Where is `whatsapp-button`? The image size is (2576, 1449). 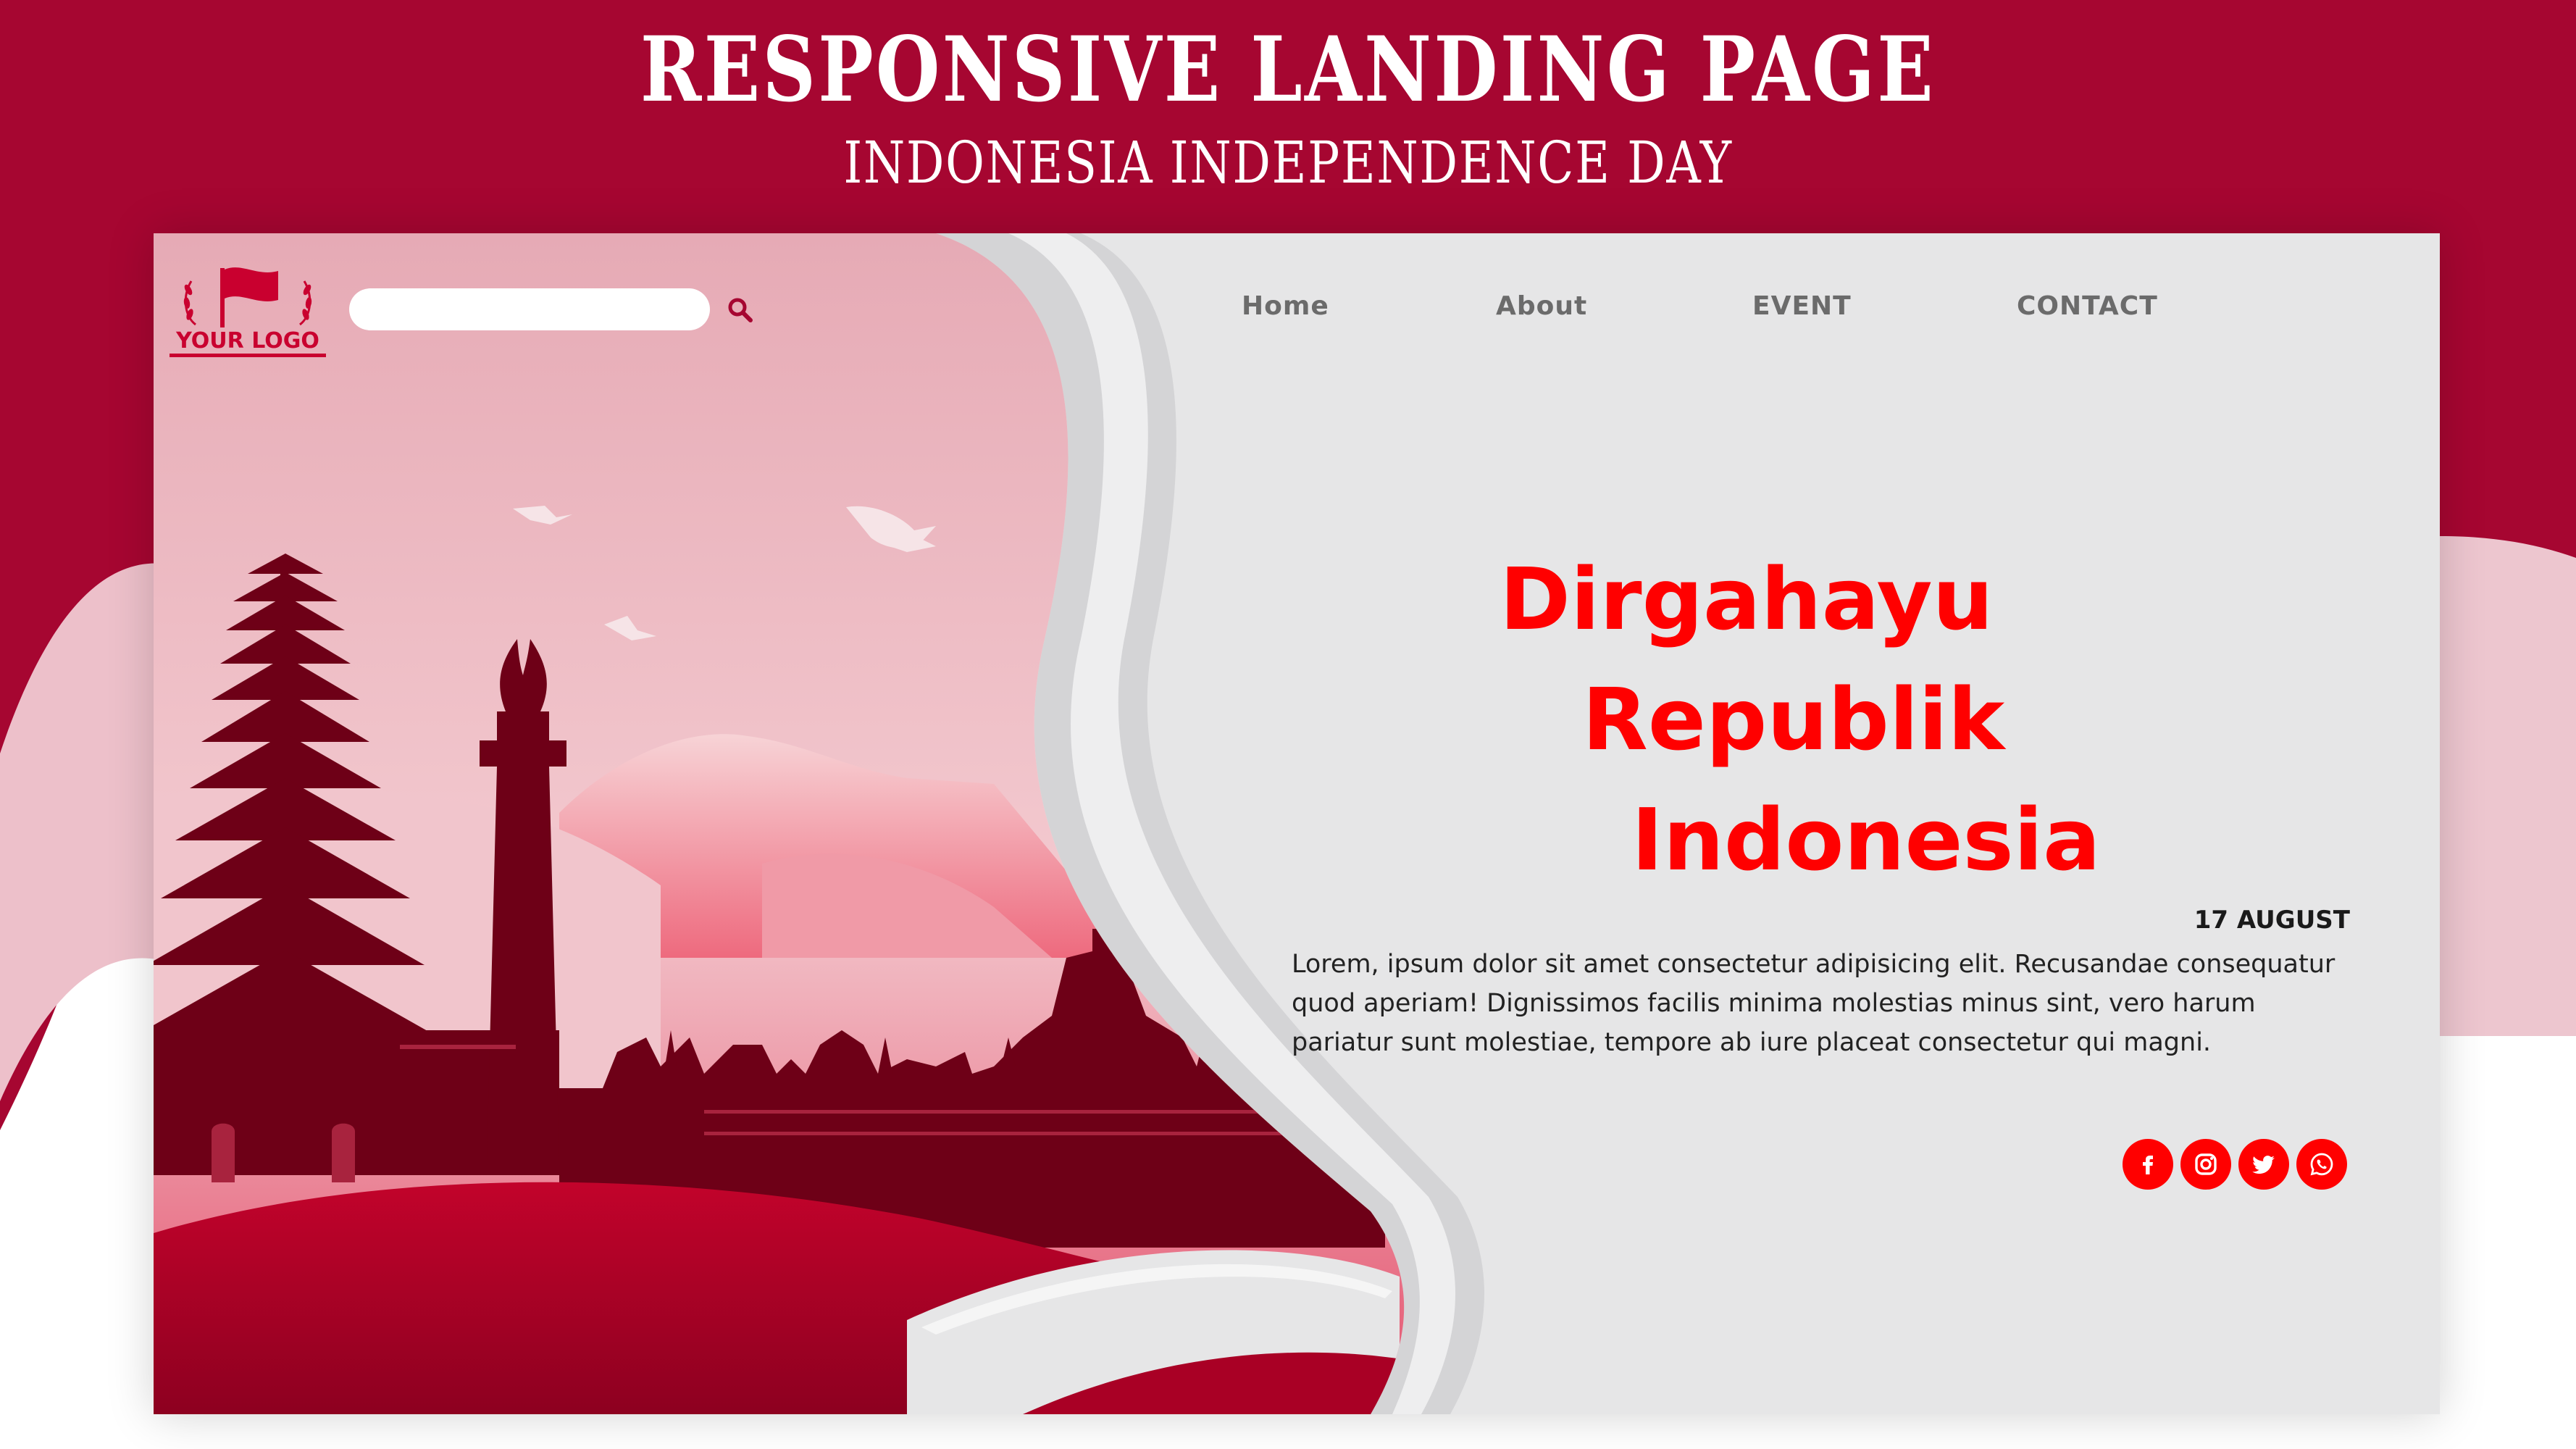
whatsapp-button is located at coordinates (2321, 1164).